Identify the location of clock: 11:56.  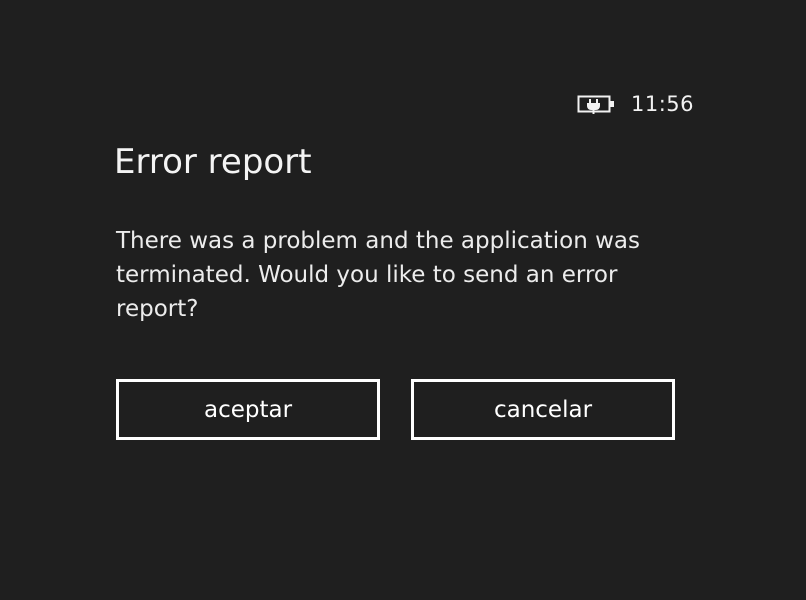
(662, 104).